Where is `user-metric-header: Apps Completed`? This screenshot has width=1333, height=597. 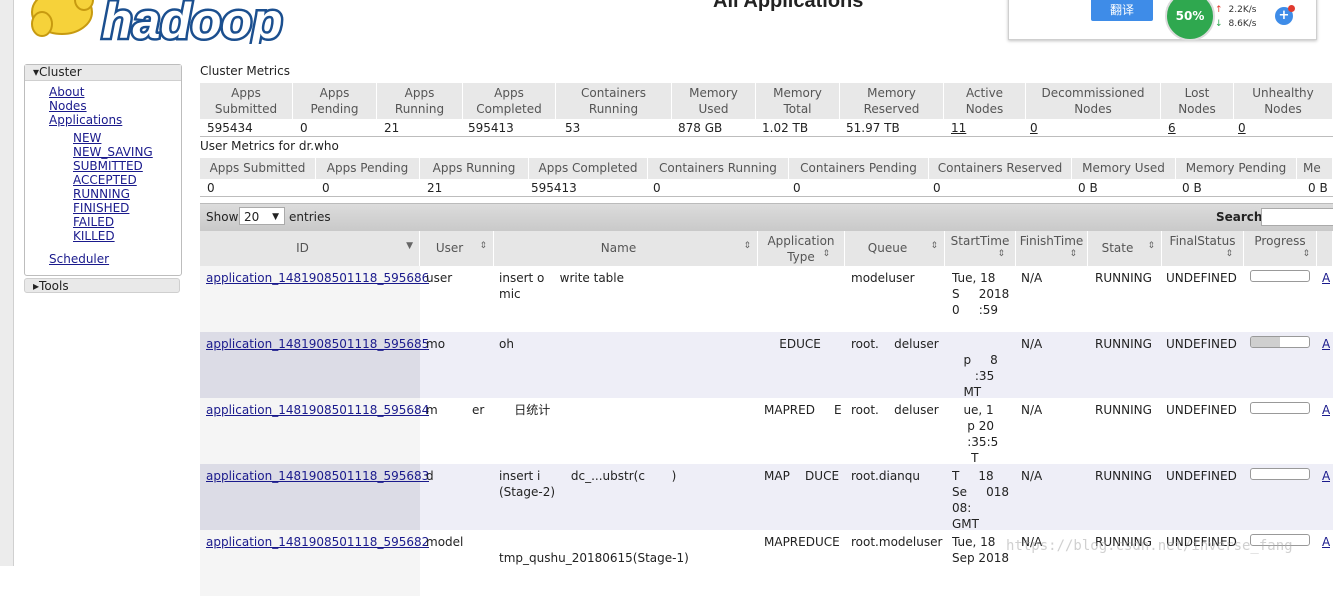 user-metric-header: Apps Completed is located at coordinates (588, 168).